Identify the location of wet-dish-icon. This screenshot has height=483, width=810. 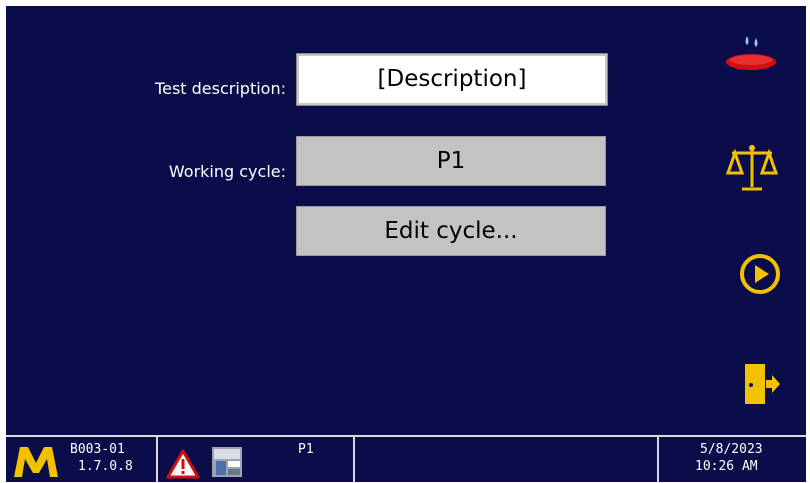
(751, 52).